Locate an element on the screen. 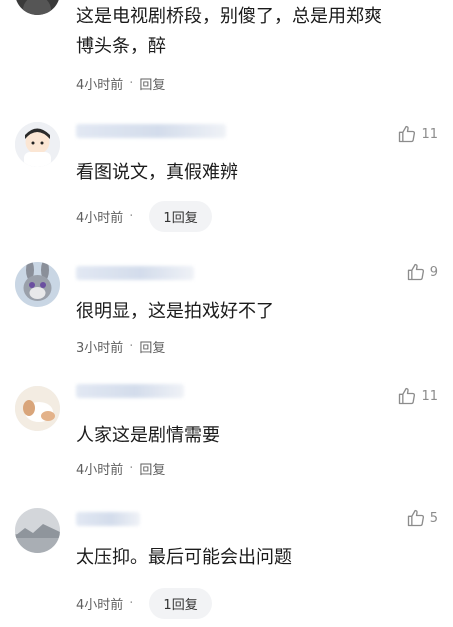 The height and width of the screenshot is (627, 453). like-button: 5 is located at coordinates (422, 518).